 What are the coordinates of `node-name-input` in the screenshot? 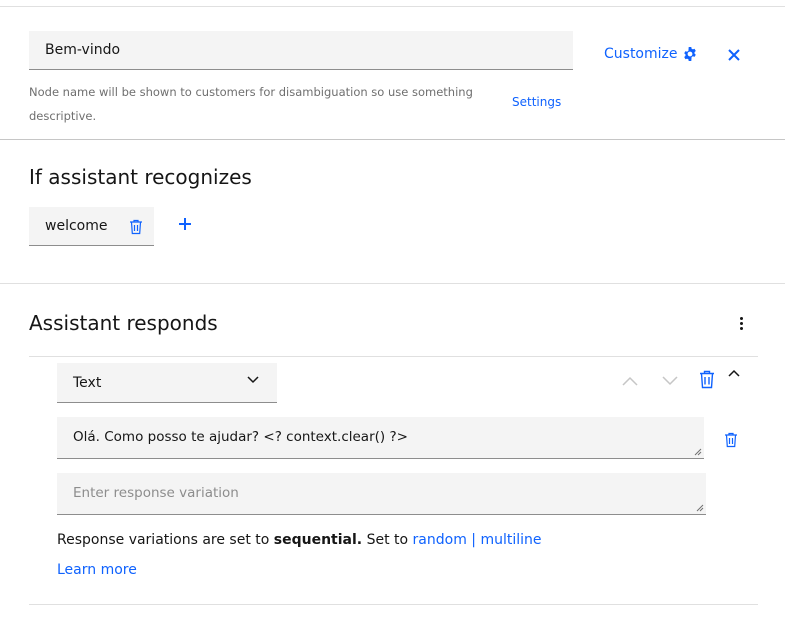 It's located at (301, 50).